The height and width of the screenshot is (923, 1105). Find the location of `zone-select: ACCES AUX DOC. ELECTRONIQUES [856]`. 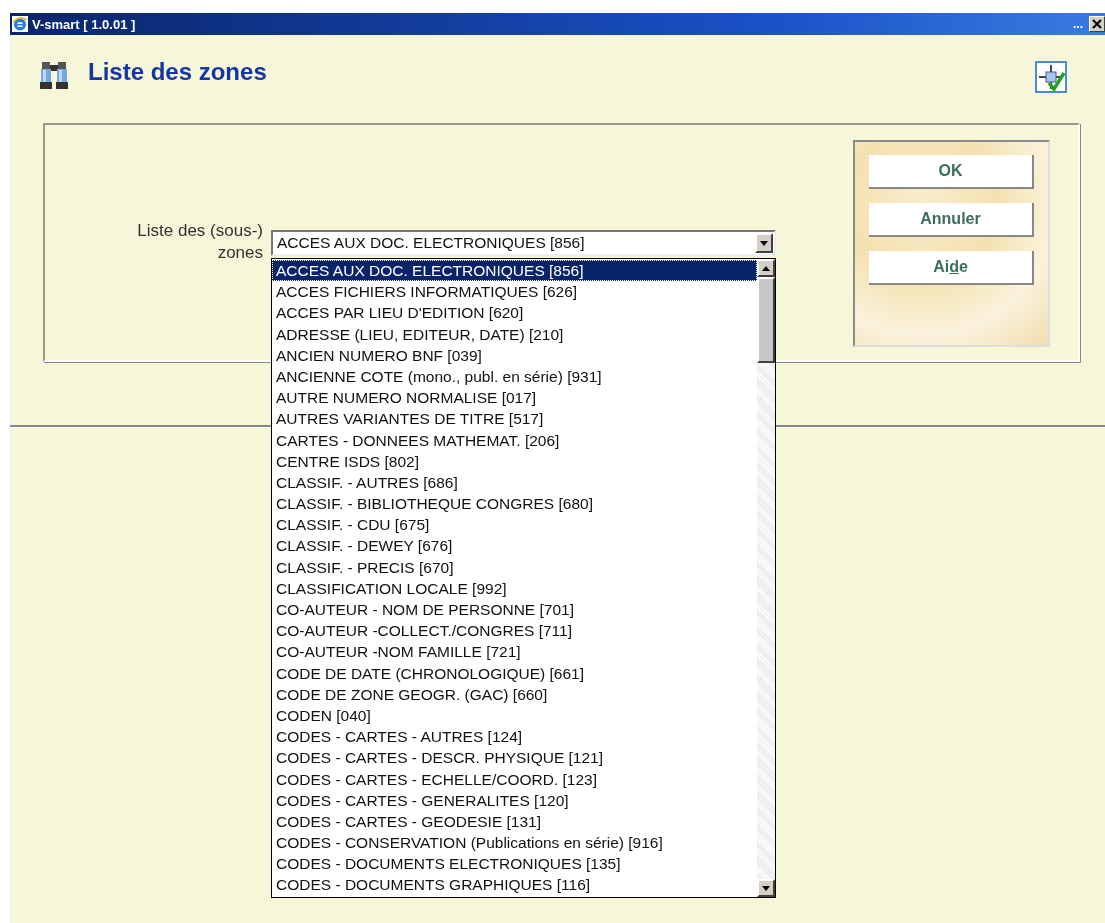

zone-select: ACCES AUX DOC. ELECTRONIQUES [856] is located at coordinates (523, 243).